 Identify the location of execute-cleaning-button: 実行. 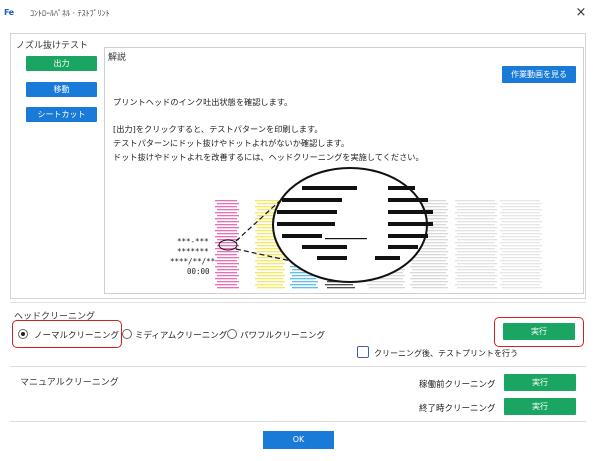
(539, 331).